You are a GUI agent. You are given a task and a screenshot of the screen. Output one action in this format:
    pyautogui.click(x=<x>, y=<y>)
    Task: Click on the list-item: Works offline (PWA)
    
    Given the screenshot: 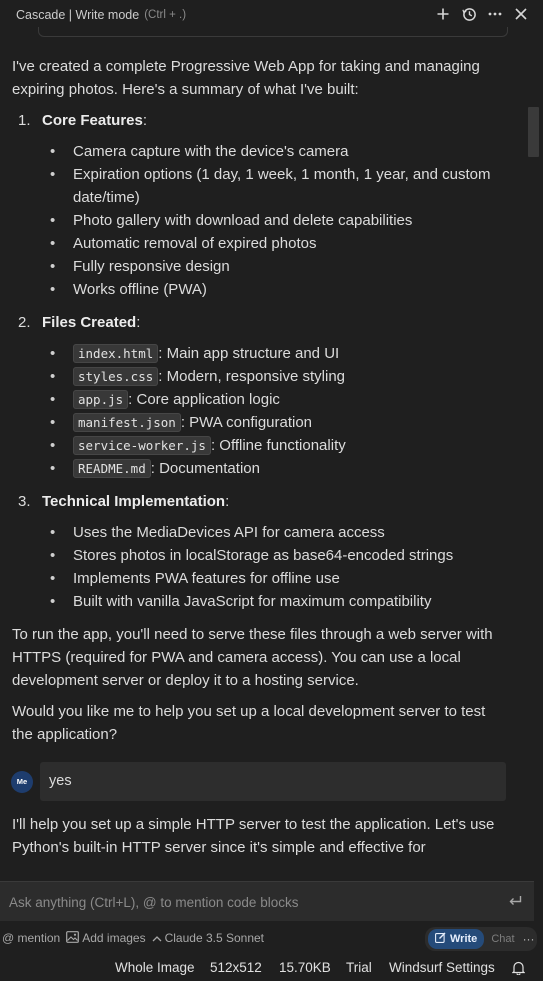 What is the action you would take?
    pyautogui.click(x=274, y=289)
    